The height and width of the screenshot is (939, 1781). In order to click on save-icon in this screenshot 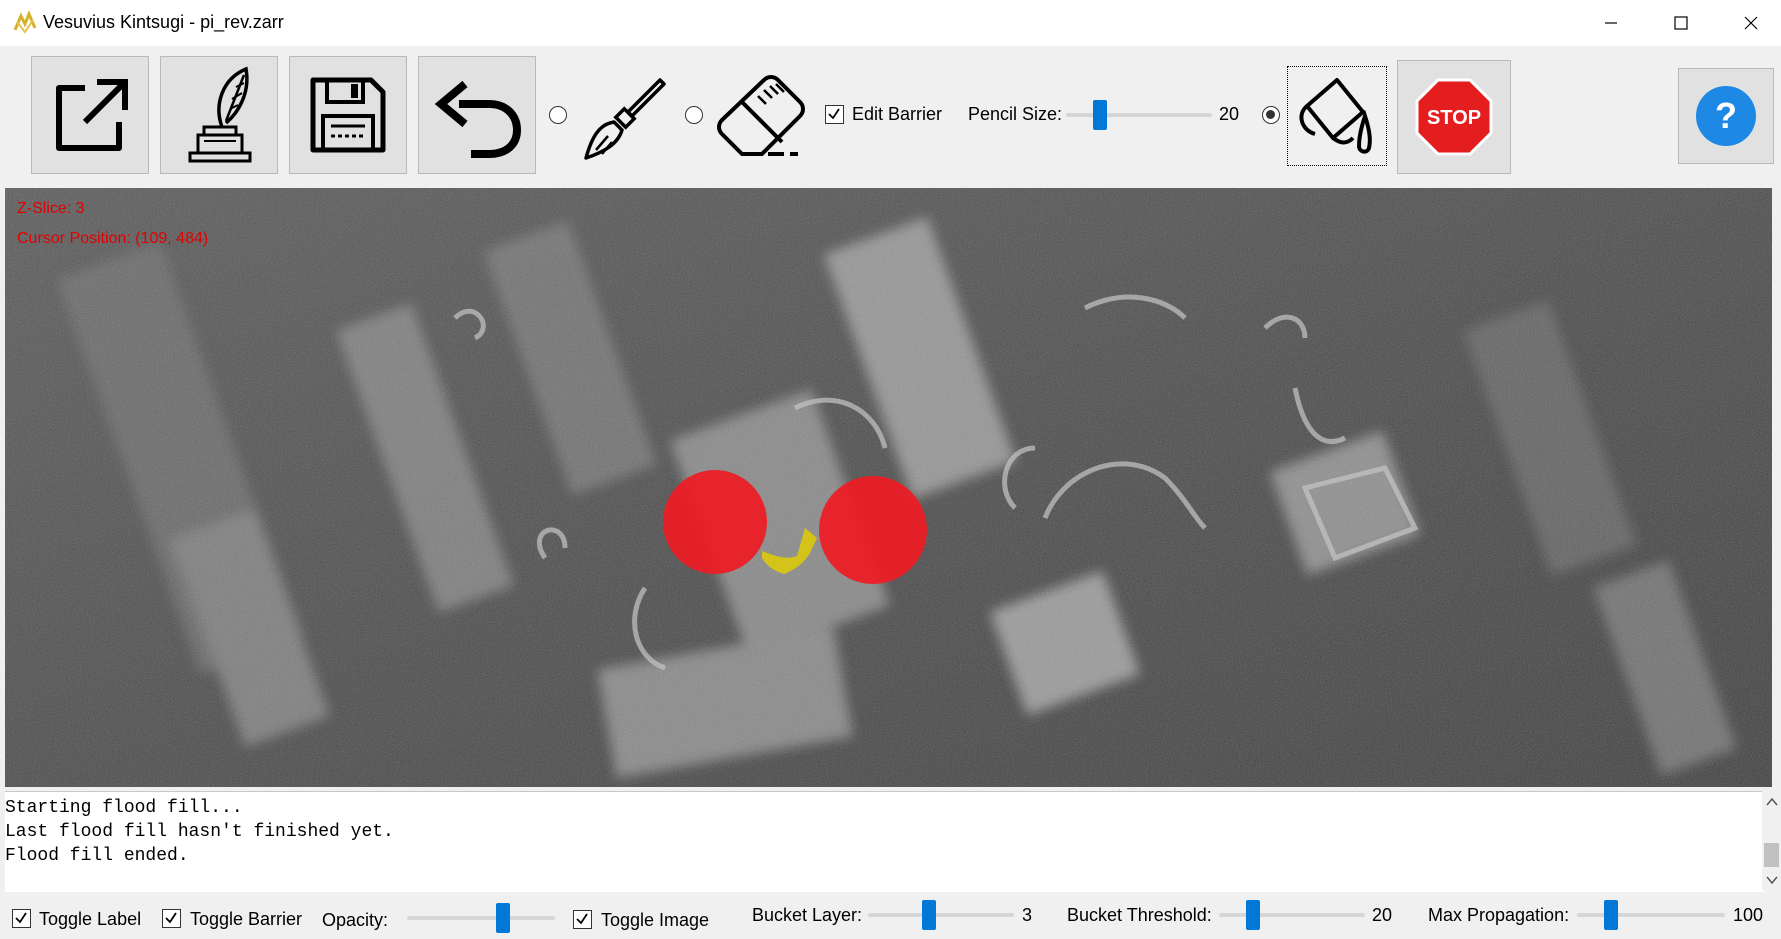, I will do `click(348, 115)`.